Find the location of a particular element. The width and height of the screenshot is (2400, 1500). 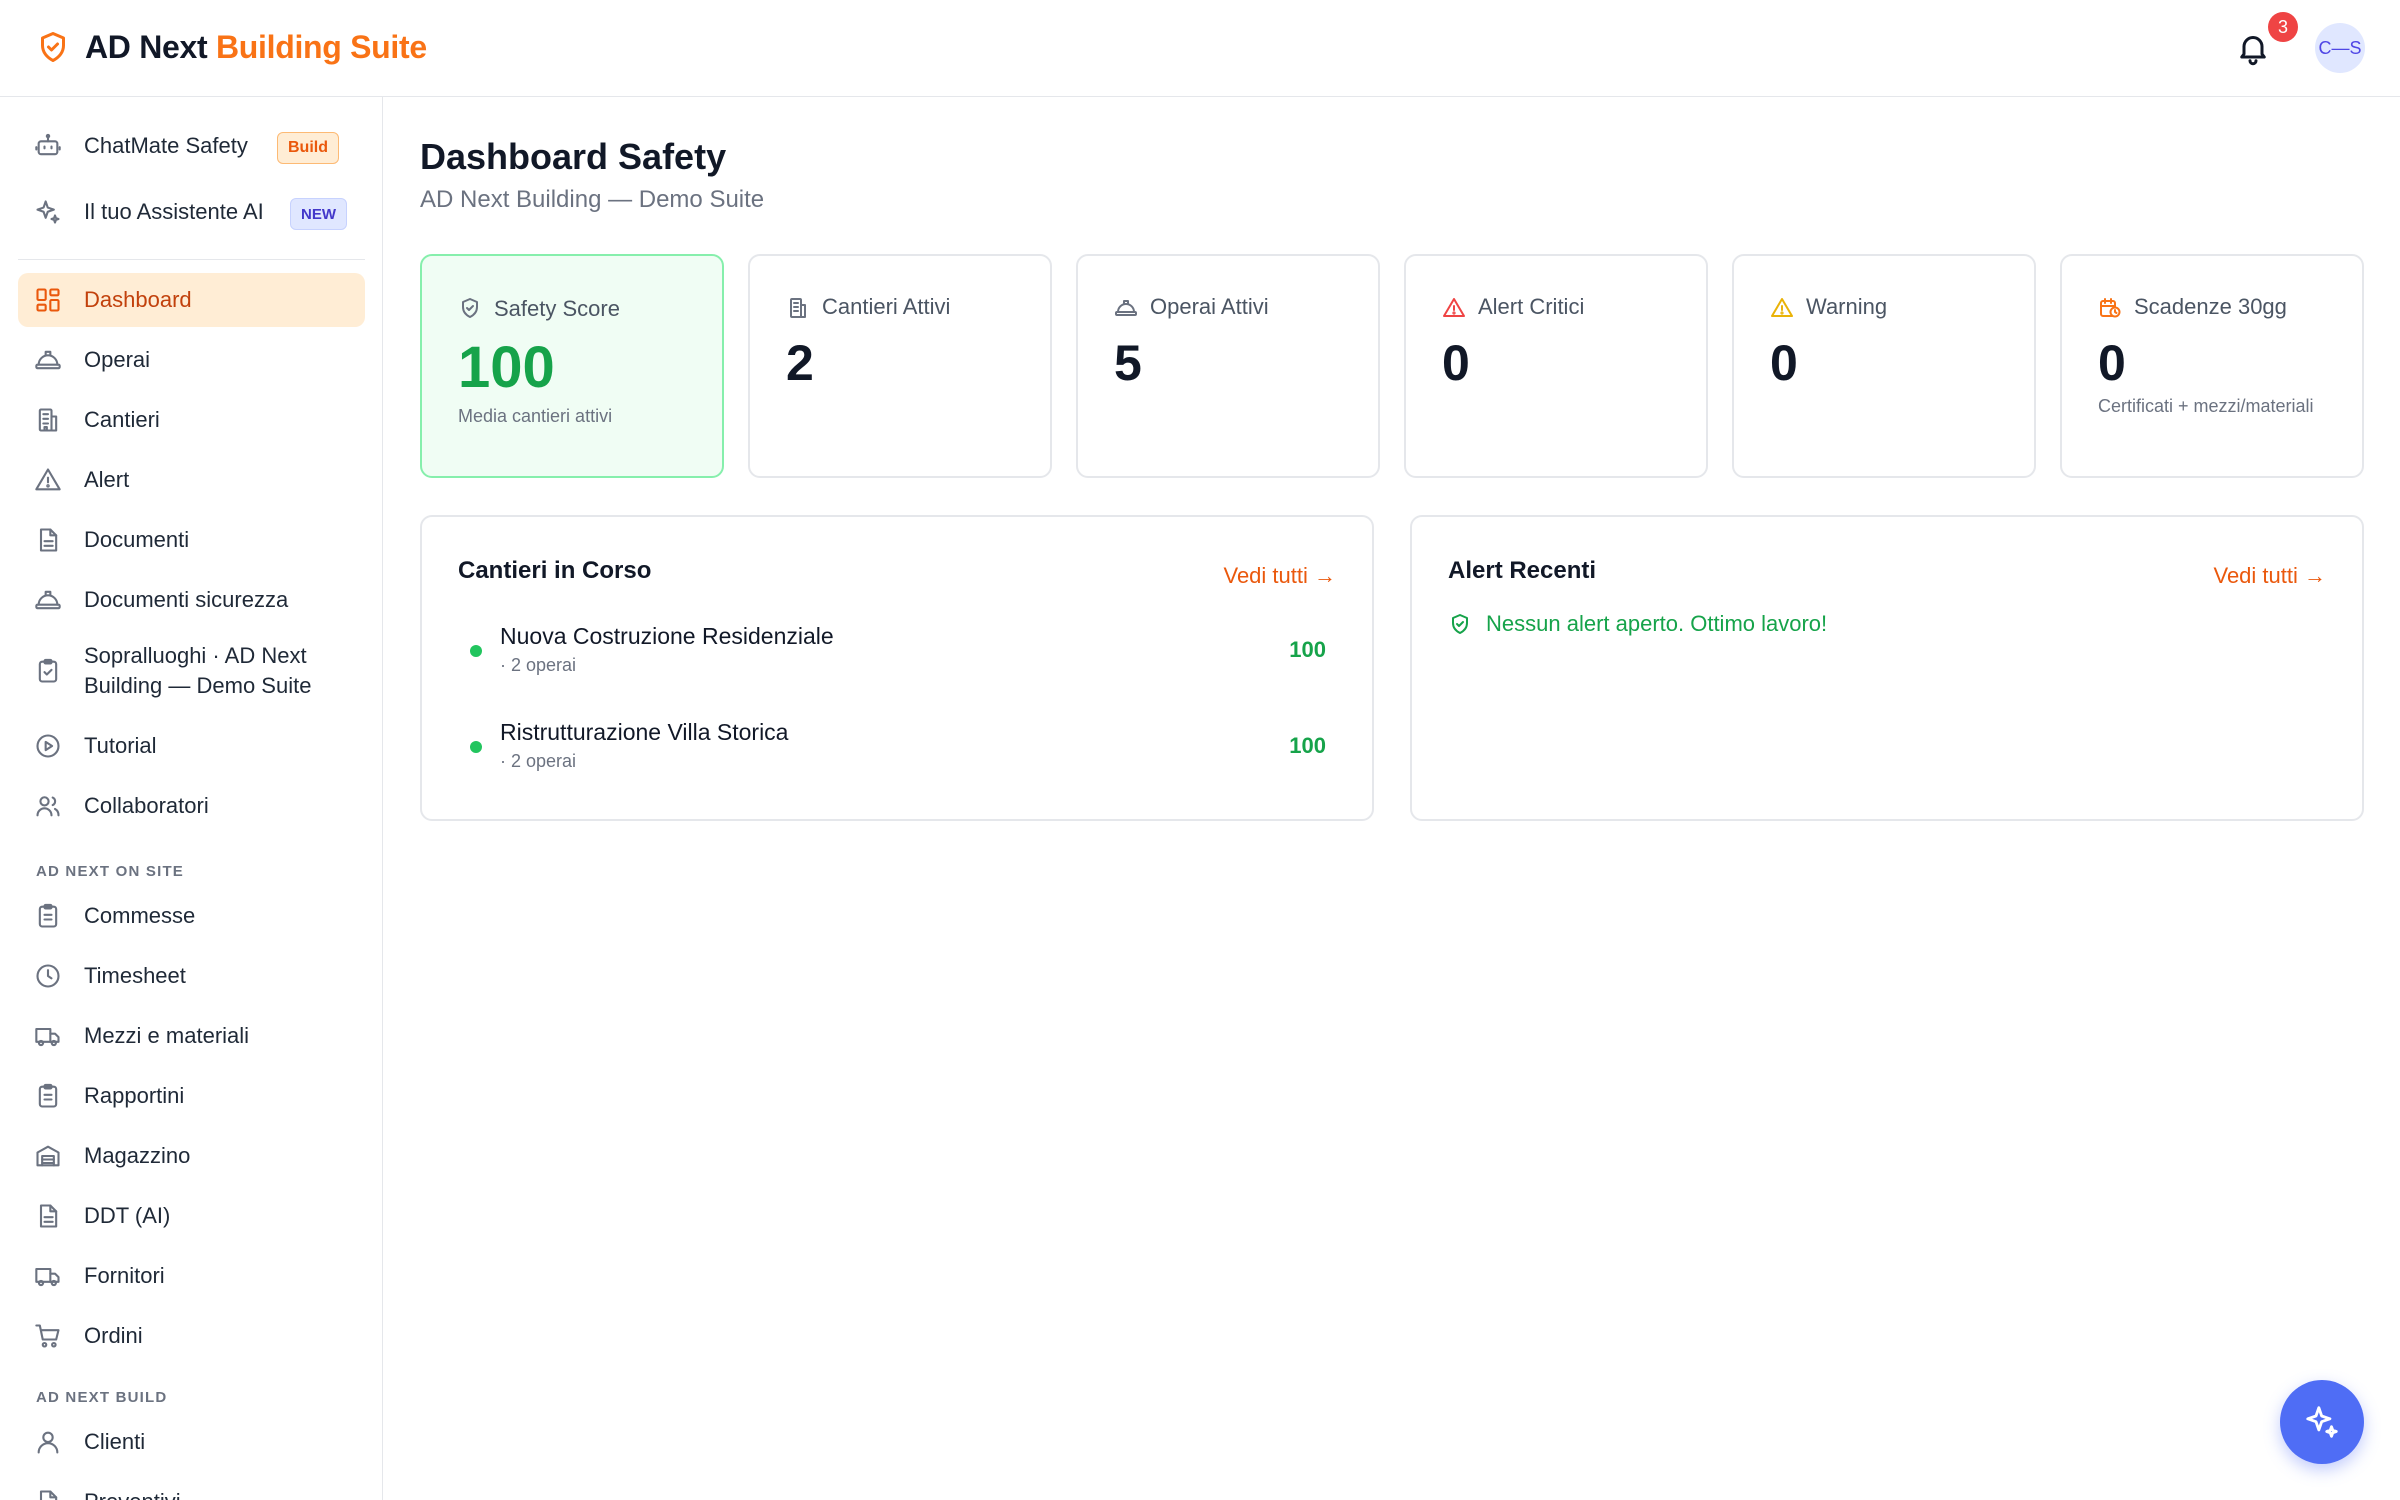

stat-note: Media cantieri attivi is located at coordinates (535, 416).